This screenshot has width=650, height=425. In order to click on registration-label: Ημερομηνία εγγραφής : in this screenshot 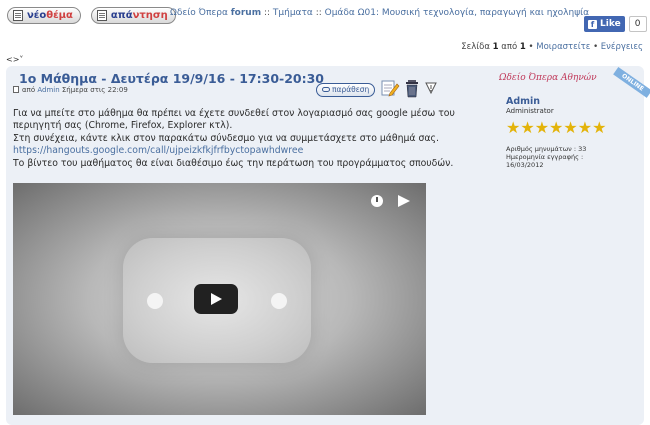, I will do `click(545, 157)`.